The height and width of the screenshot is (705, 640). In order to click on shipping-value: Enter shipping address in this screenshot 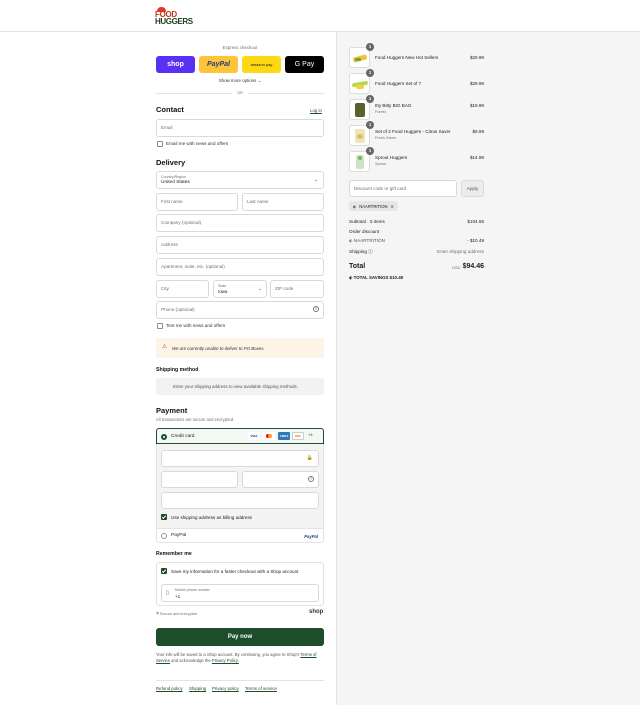, I will do `click(460, 251)`.